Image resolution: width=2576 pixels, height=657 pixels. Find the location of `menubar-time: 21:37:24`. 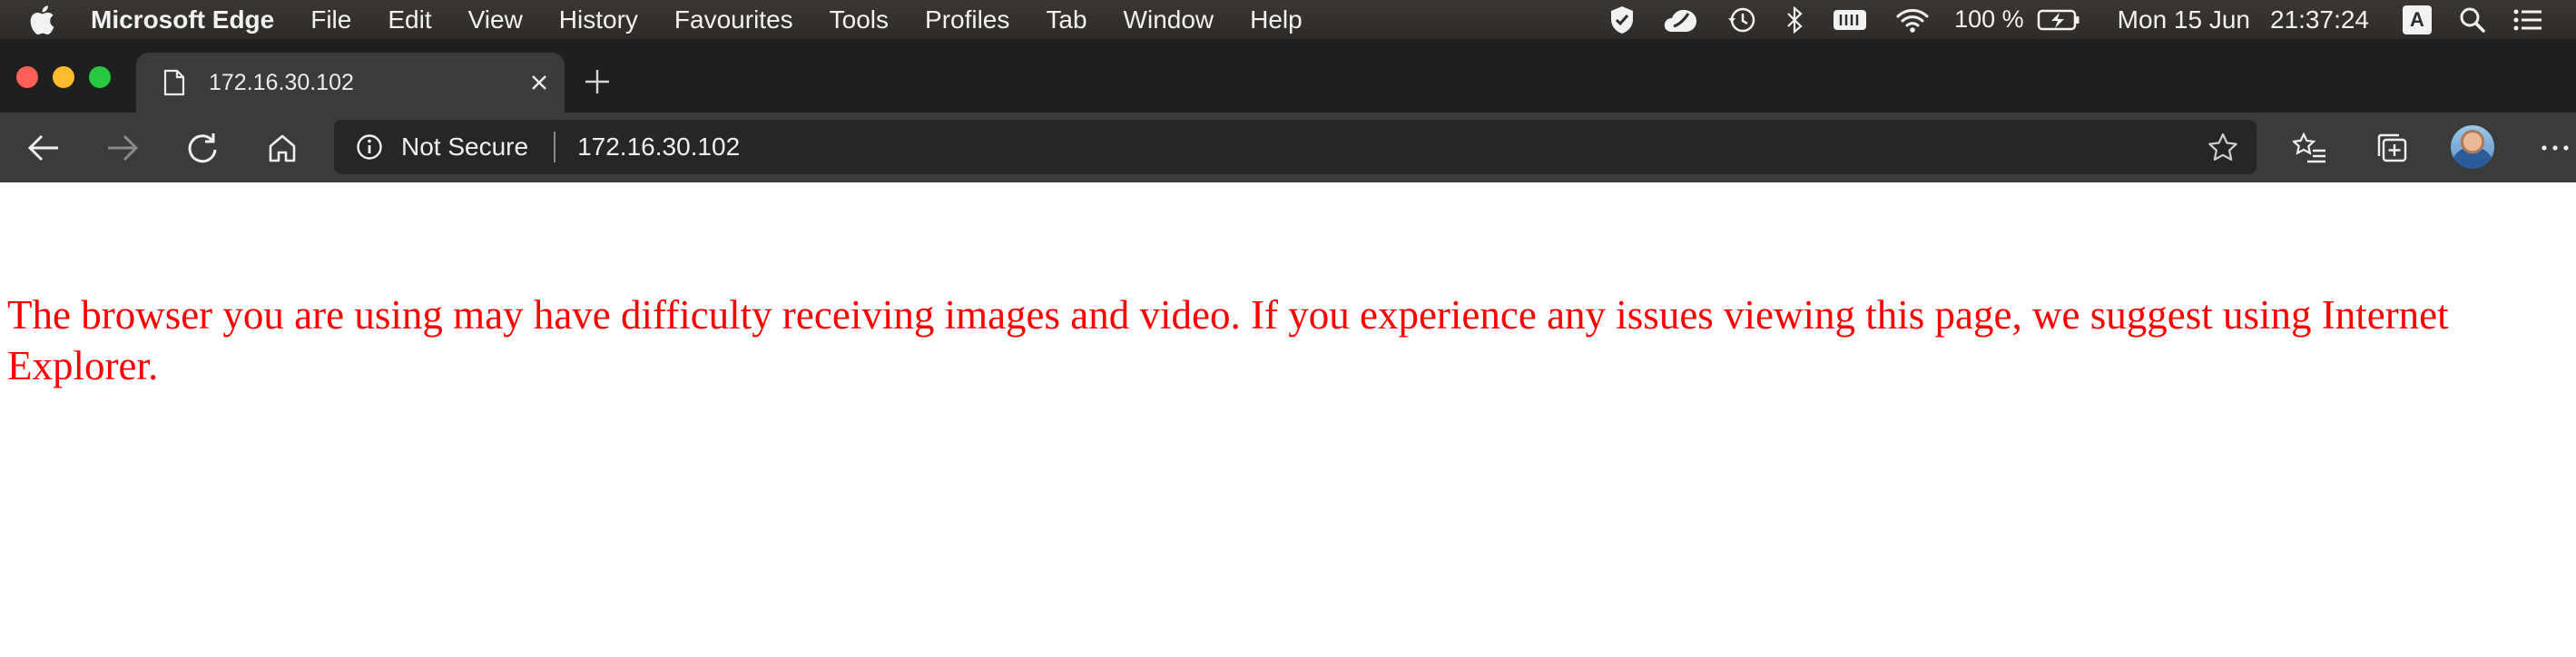

menubar-time: 21:37:24 is located at coordinates (2329, 19).